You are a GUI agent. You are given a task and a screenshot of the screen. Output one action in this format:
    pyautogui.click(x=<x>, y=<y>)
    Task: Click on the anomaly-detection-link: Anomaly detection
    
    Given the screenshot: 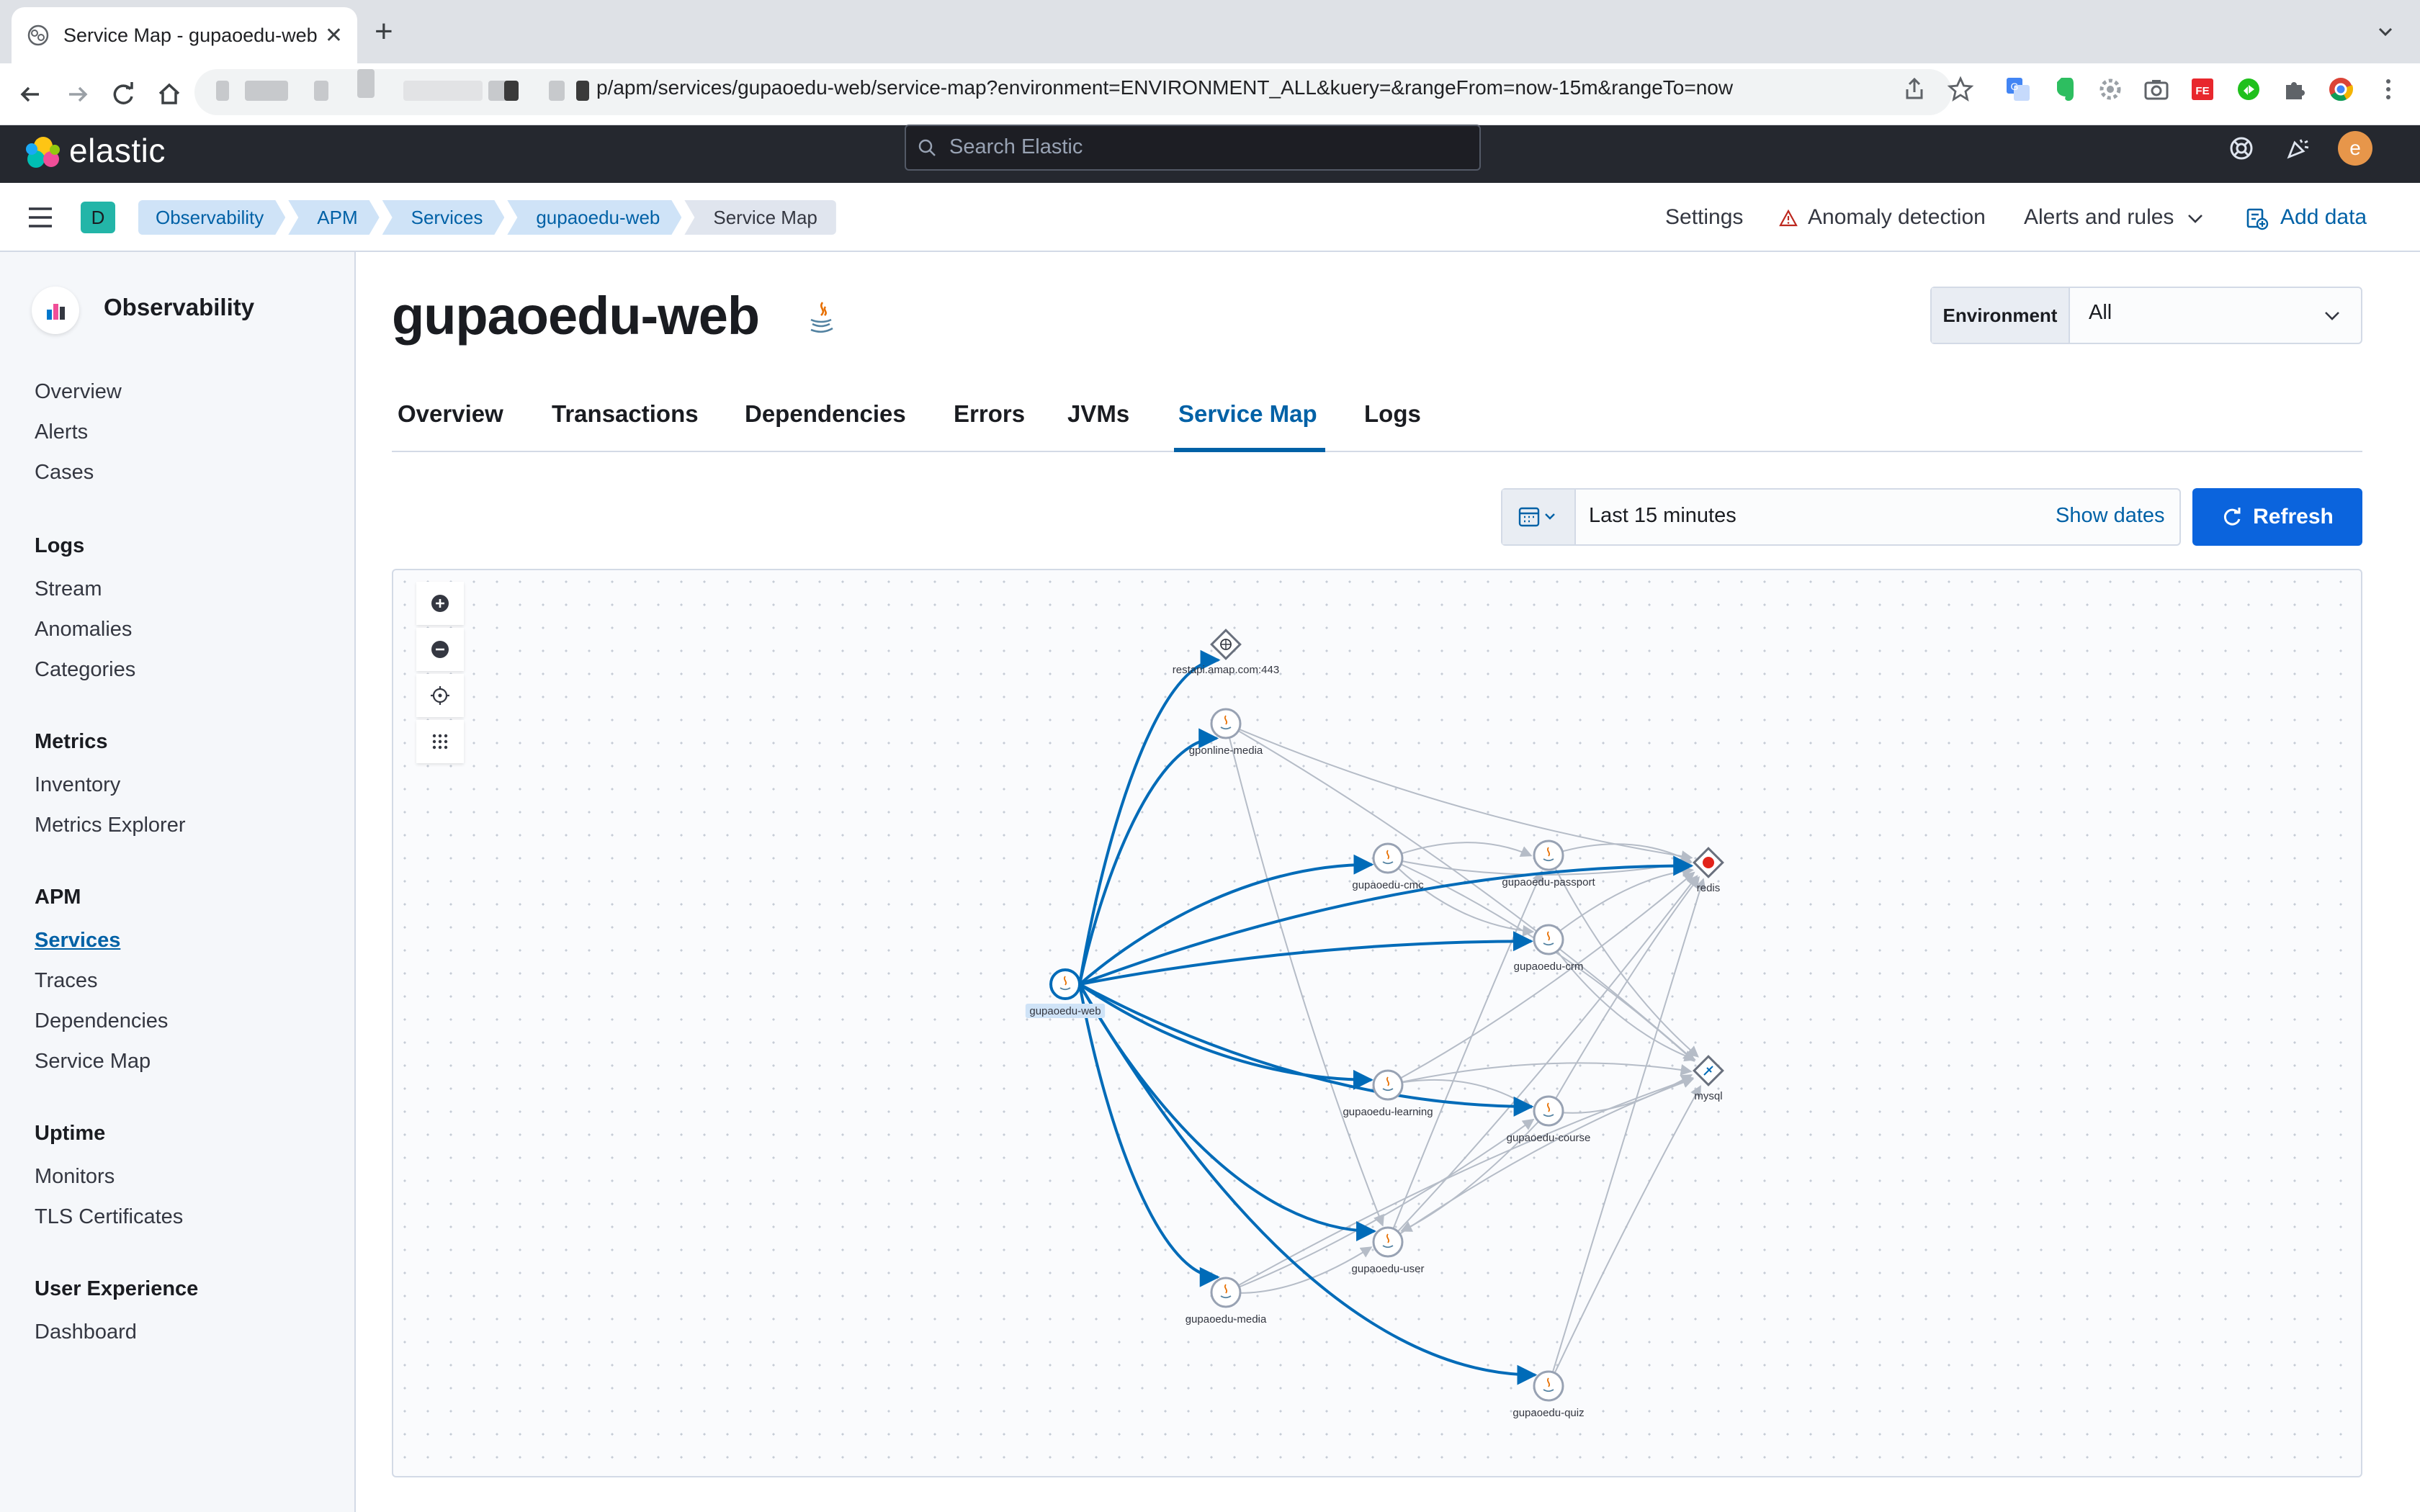 What is the action you would take?
    pyautogui.click(x=1897, y=217)
    